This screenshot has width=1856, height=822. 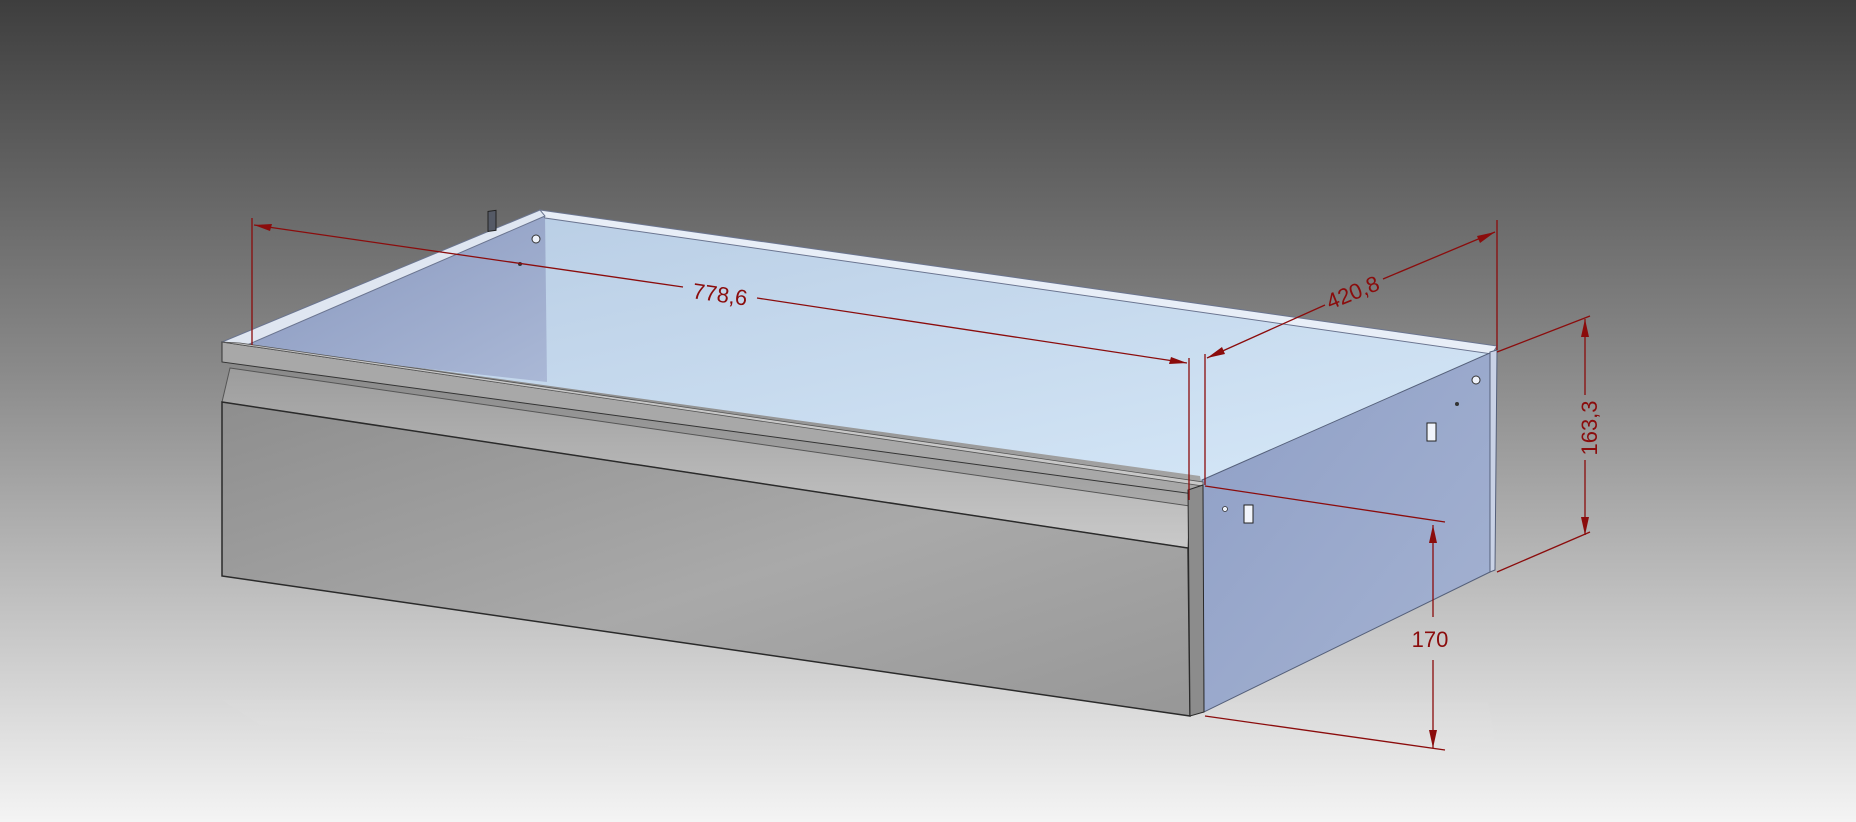 I want to click on side-height-label: 163,3, so click(x=1589, y=427).